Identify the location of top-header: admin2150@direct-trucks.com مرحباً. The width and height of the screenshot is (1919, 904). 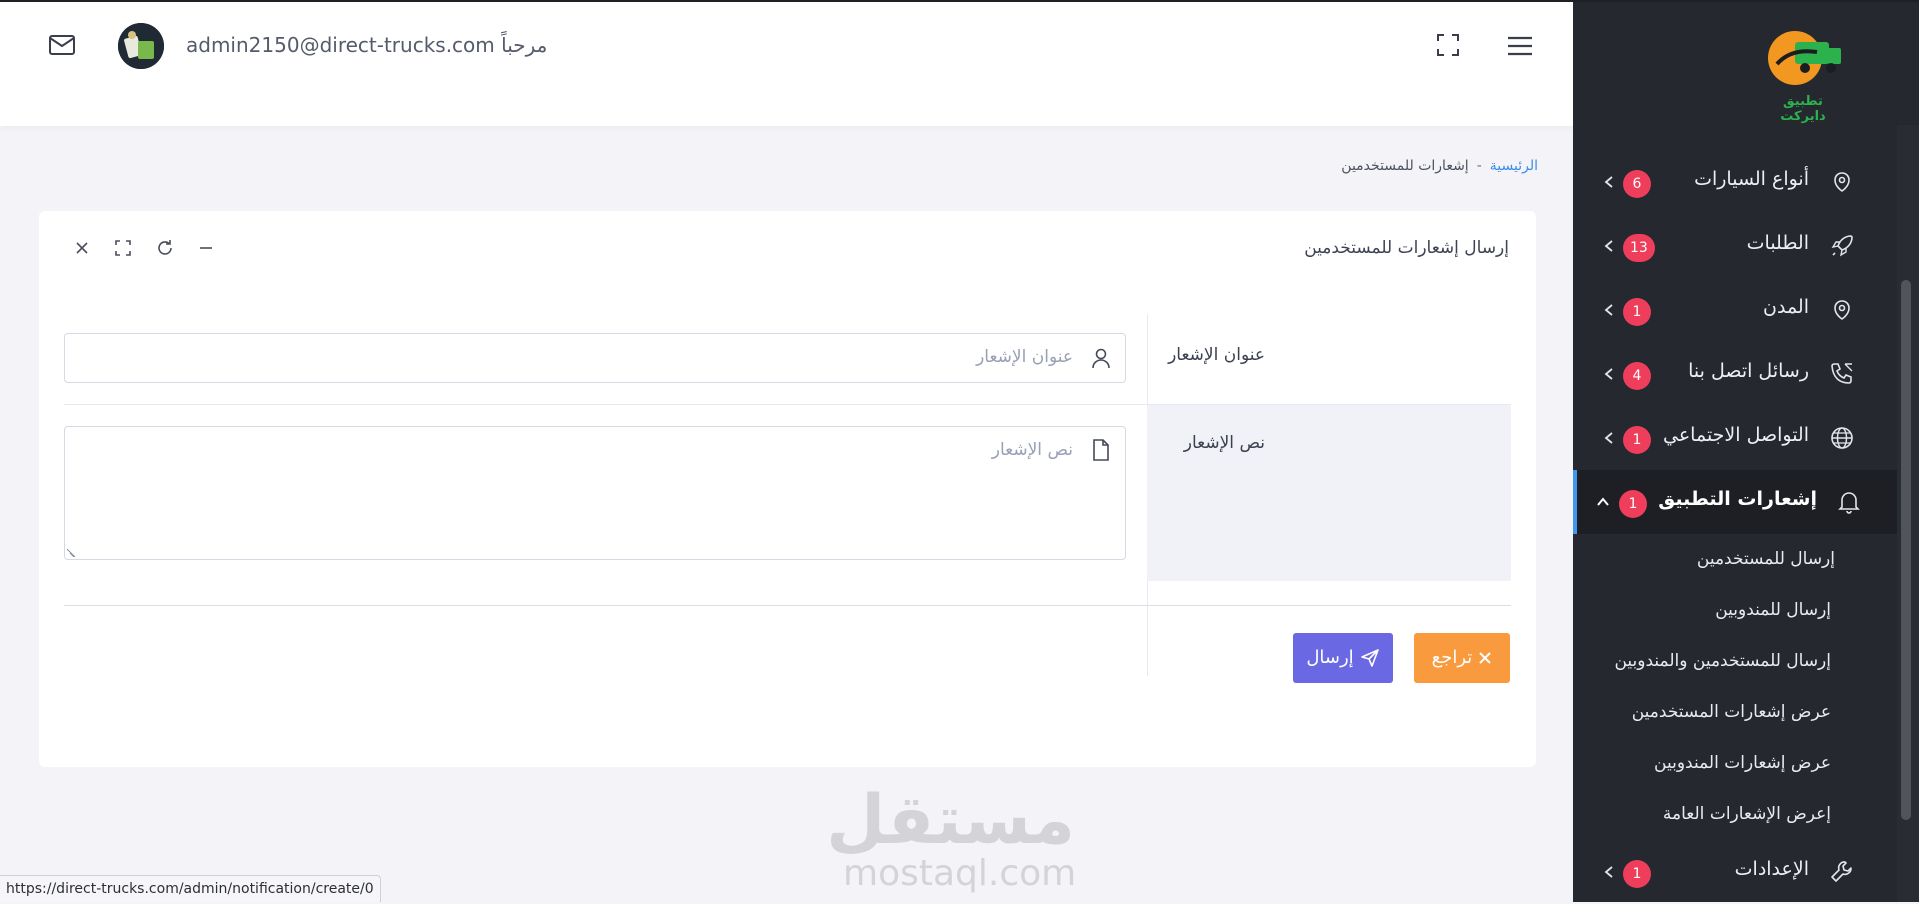
(786, 63).